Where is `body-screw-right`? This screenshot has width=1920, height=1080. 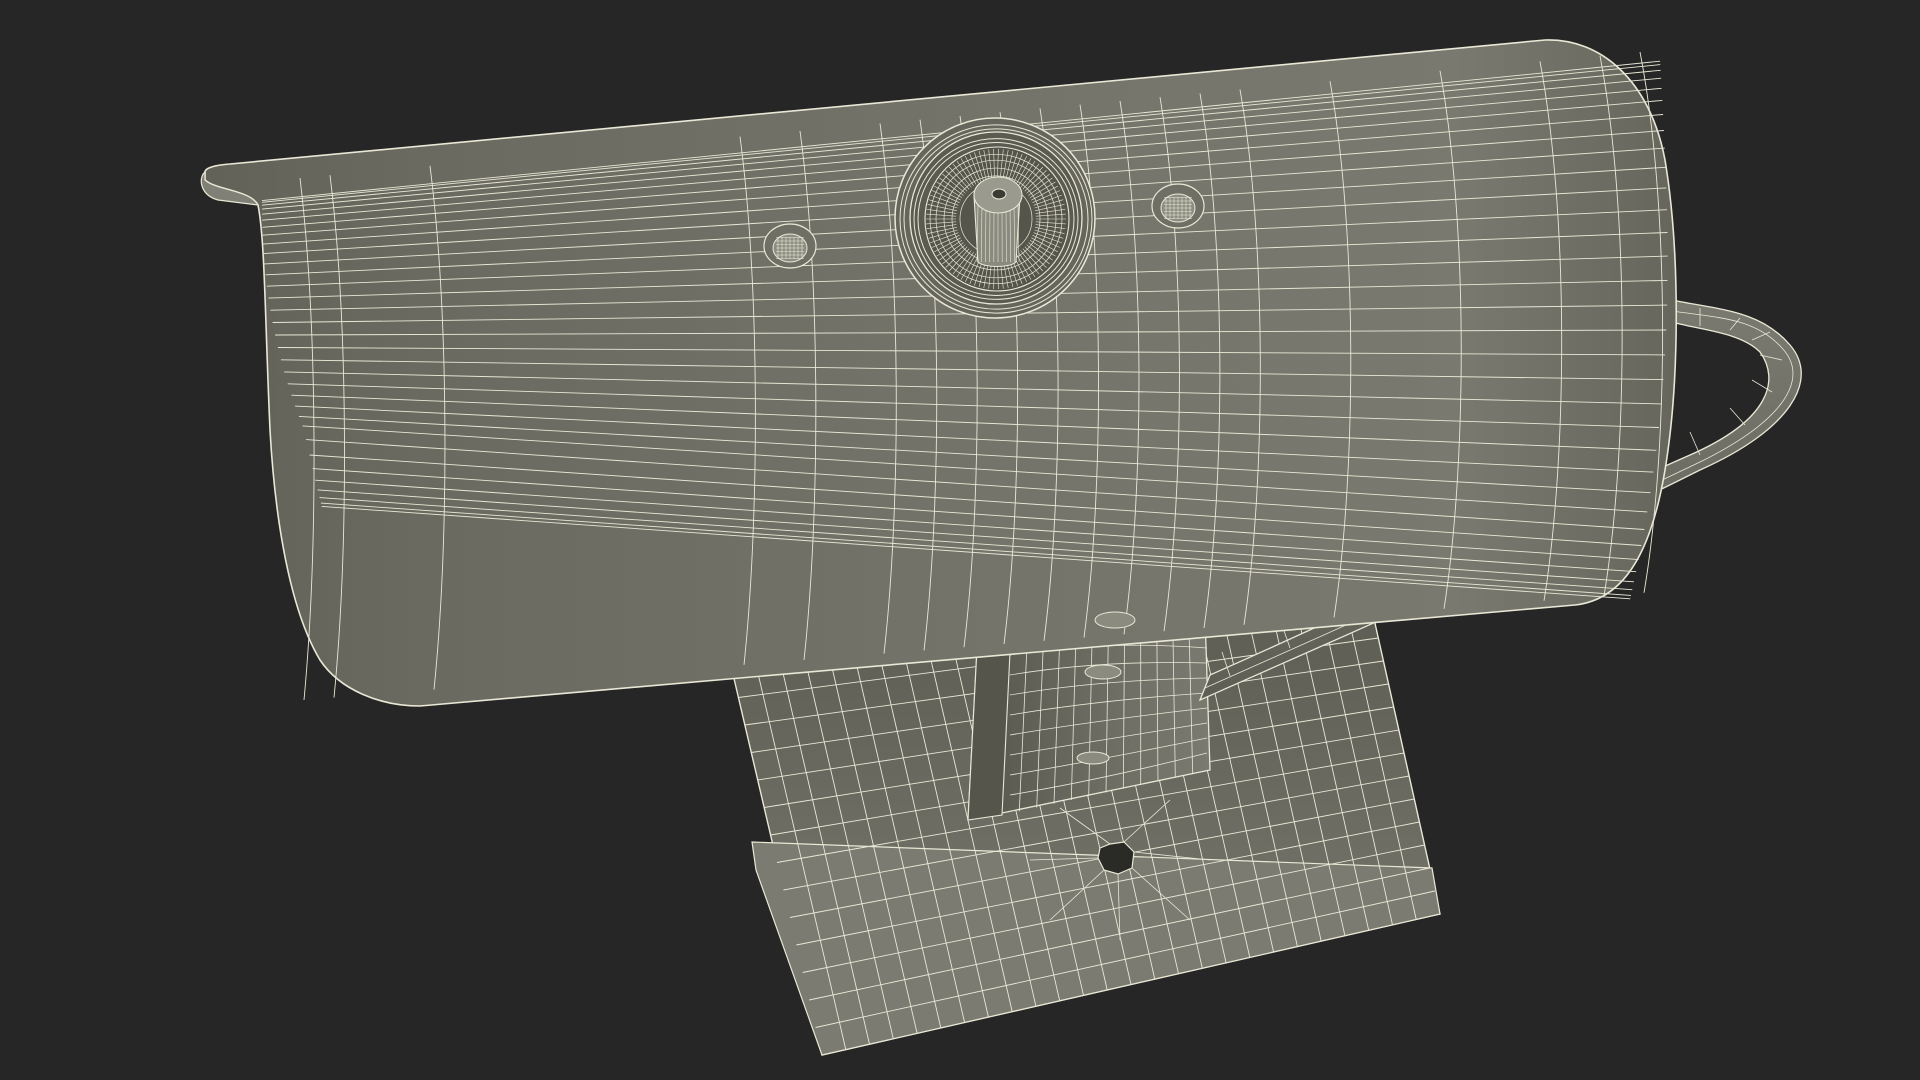
body-screw-right is located at coordinates (1178, 206).